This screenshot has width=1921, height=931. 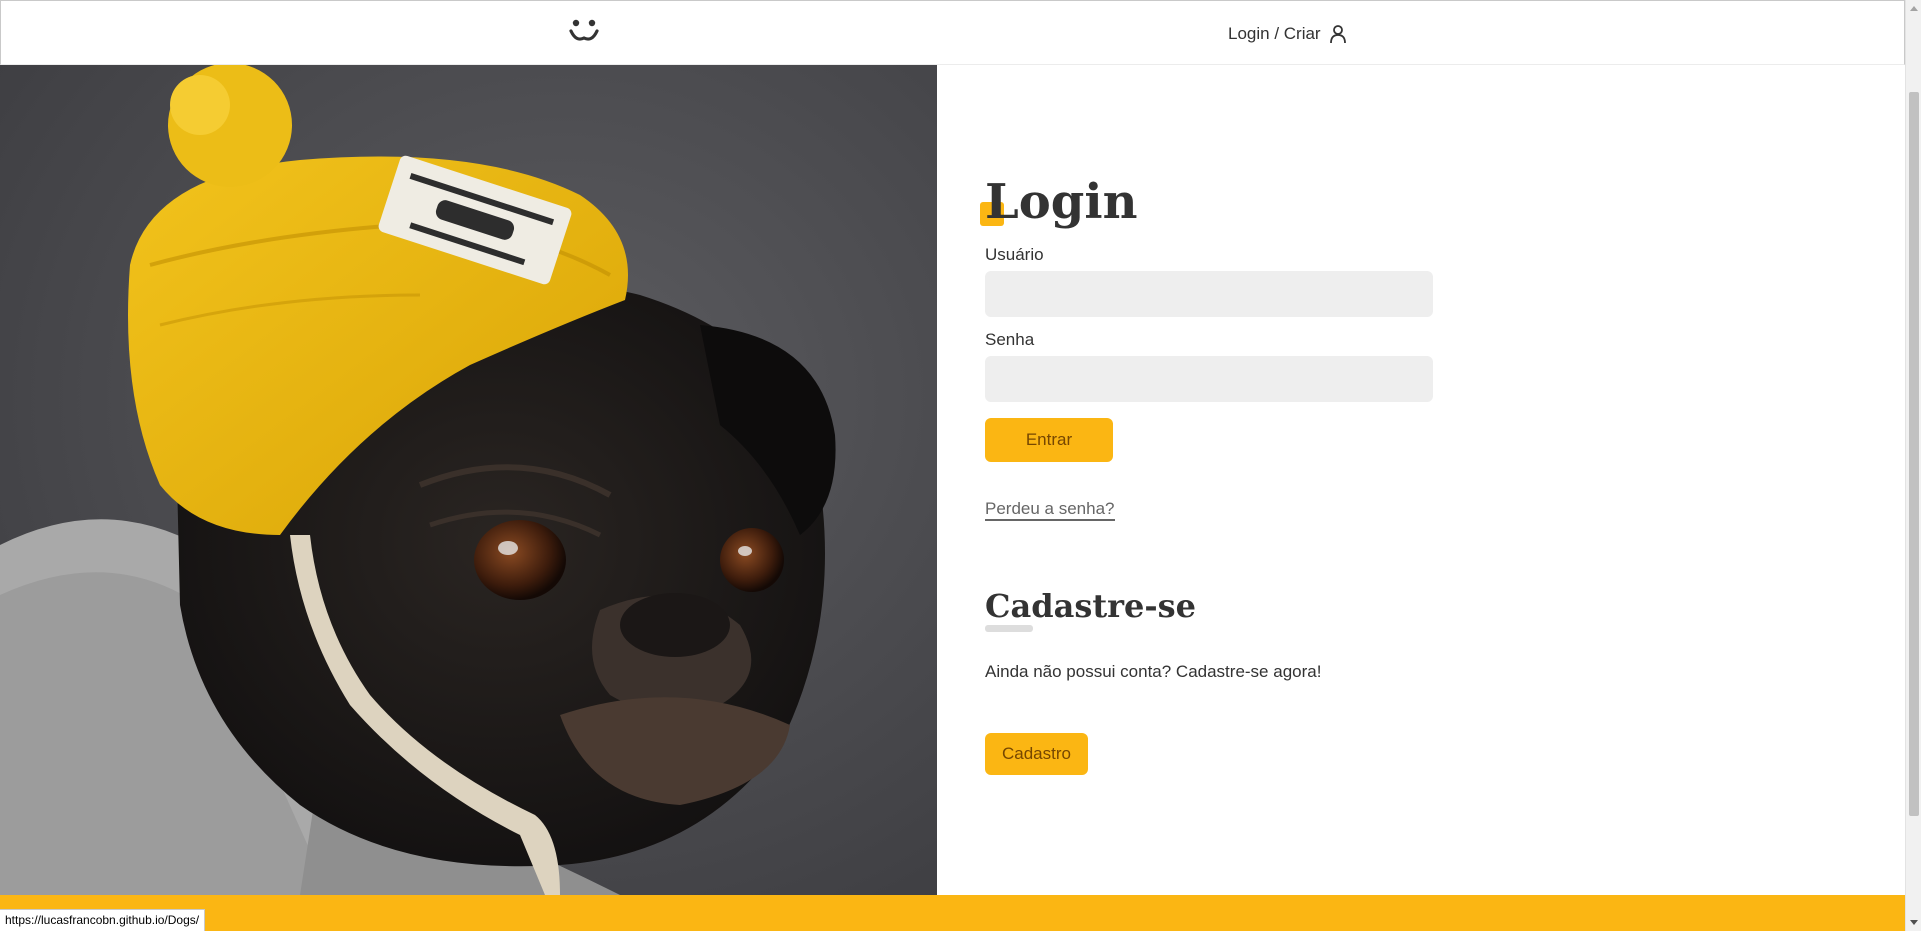 What do you see at coordinates (1050, 510) in the screenshot?
I see `forgot-password-link: Perdeu a senha?` at bounding box center [1050, 510].